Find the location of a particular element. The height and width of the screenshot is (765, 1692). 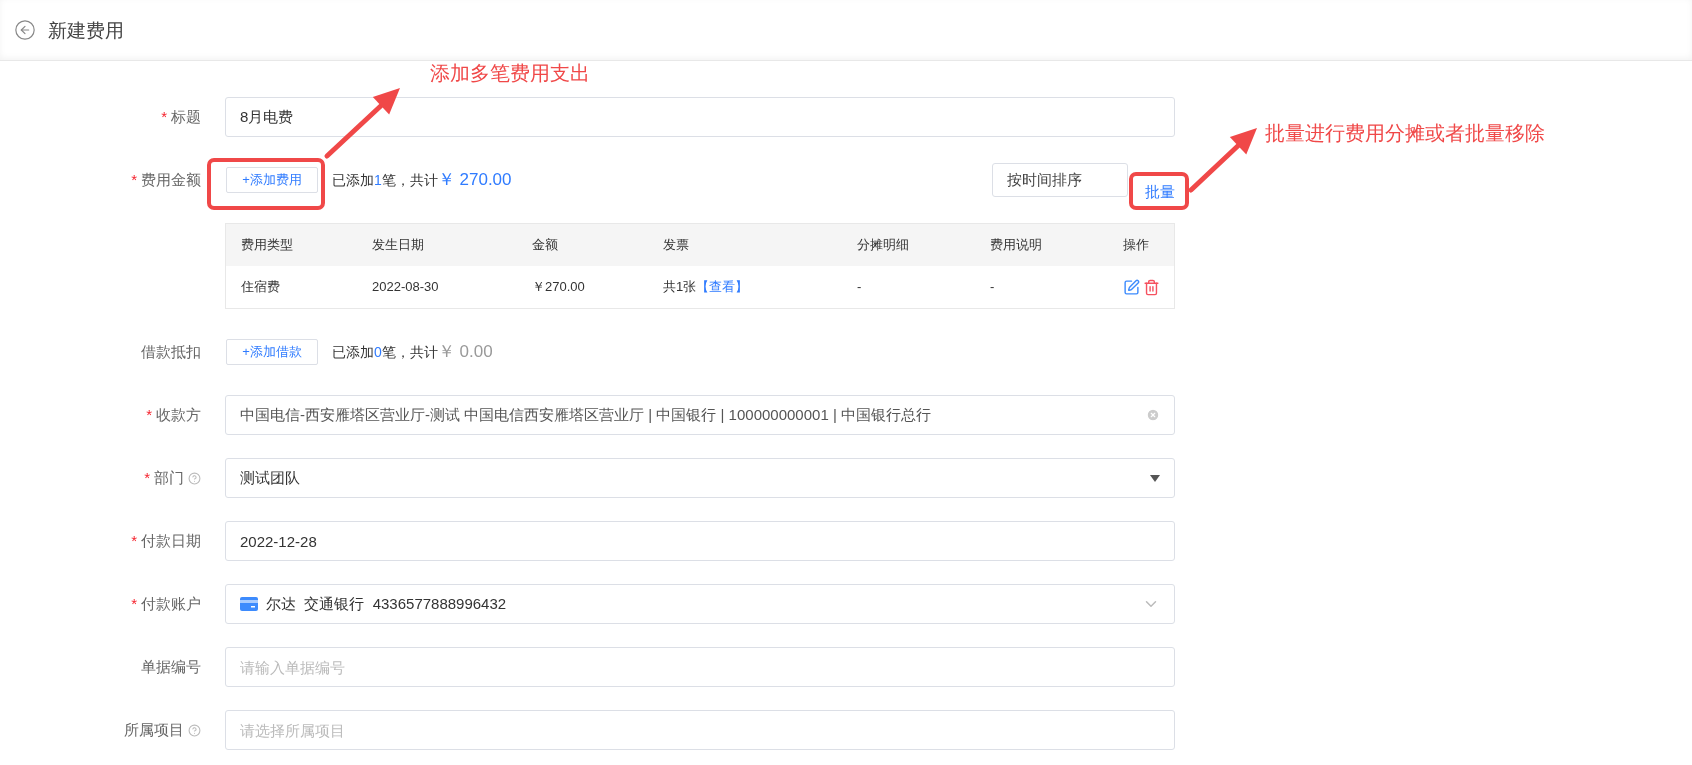

field-label: 借款抵扣 is located at coordinates (171, 351).